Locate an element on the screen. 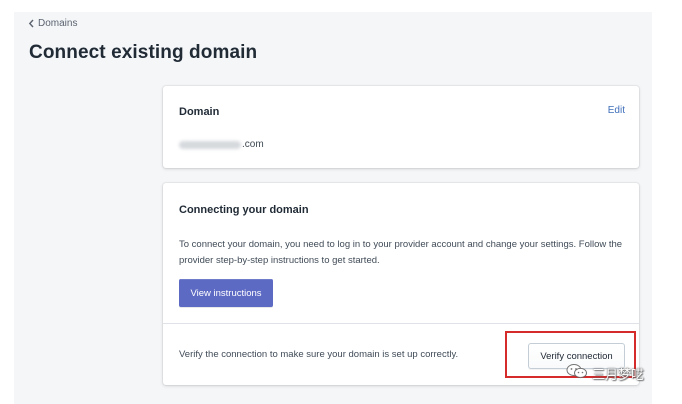 The width and height of the screenshot is (682, 404). domain-suffix: .com is located at coordinates (253, 144).